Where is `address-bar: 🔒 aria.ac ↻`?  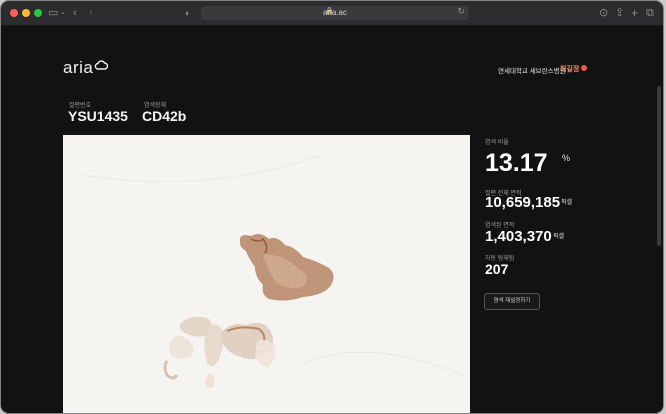
address-bar: 🔒 aria.ac ↻ is located at coordinates (335, 13).